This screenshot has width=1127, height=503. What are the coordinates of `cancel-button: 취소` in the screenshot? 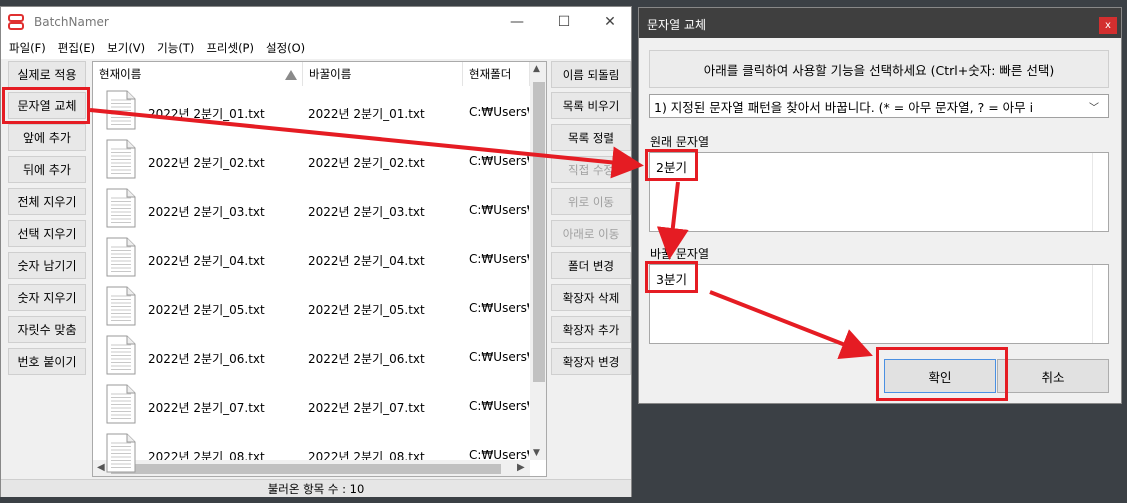 It's located at (1053, 376).